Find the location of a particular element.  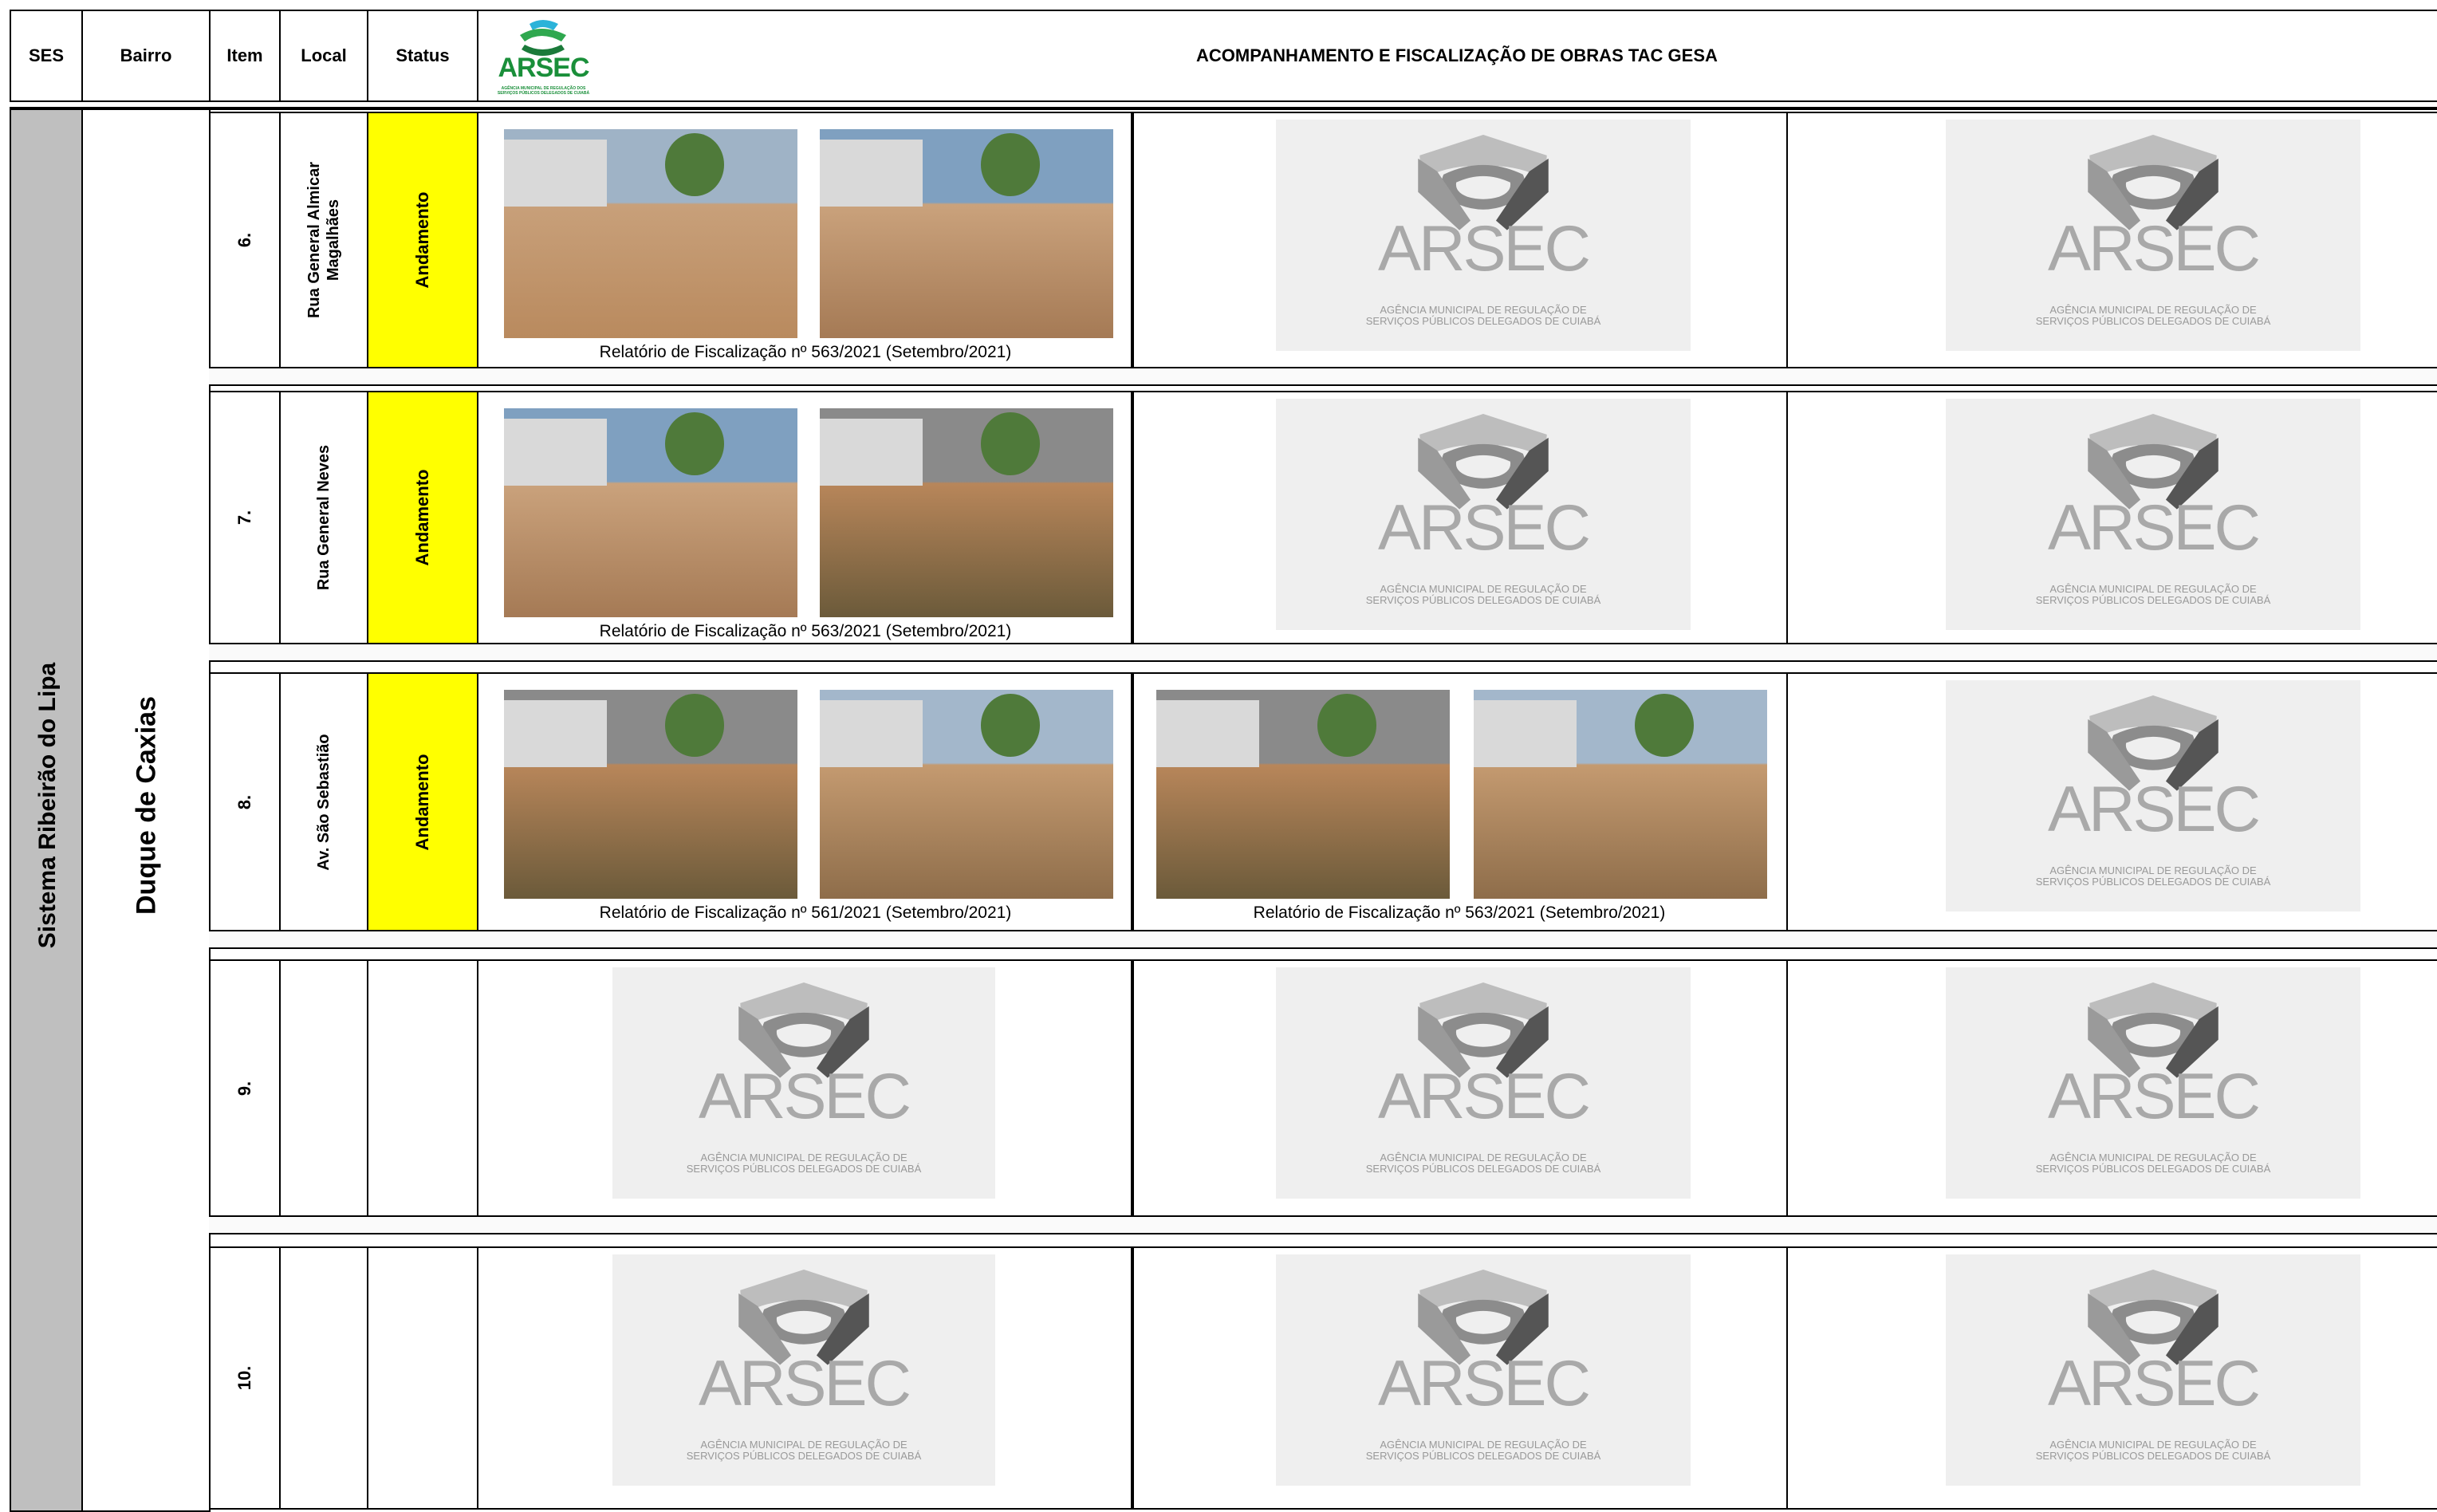

col-header-ses-label: SES is located at coordinates (46, 55).